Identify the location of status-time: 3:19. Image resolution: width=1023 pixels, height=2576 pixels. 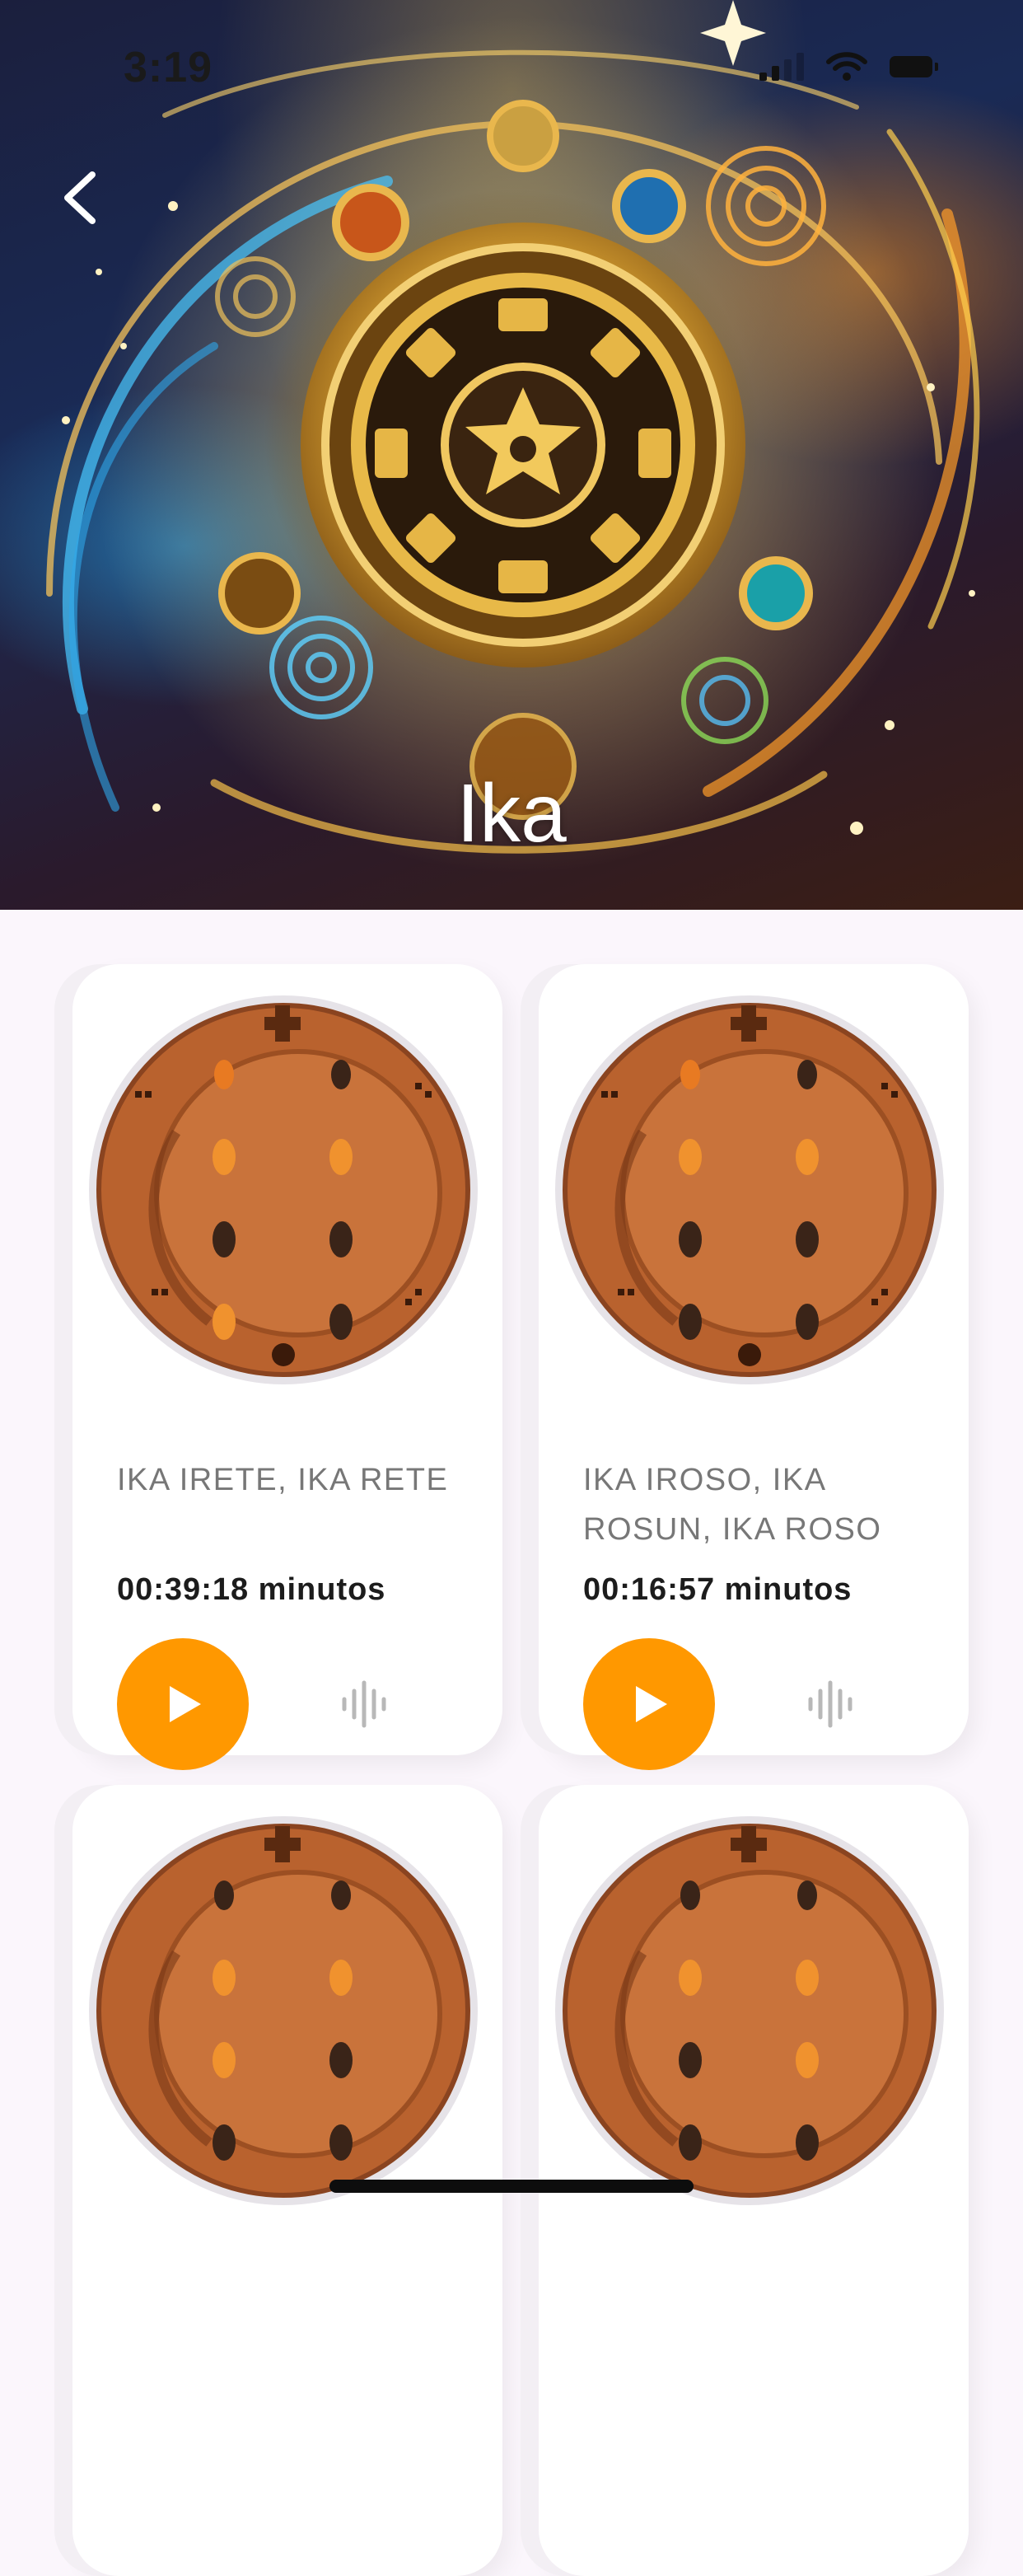
(168, 67).